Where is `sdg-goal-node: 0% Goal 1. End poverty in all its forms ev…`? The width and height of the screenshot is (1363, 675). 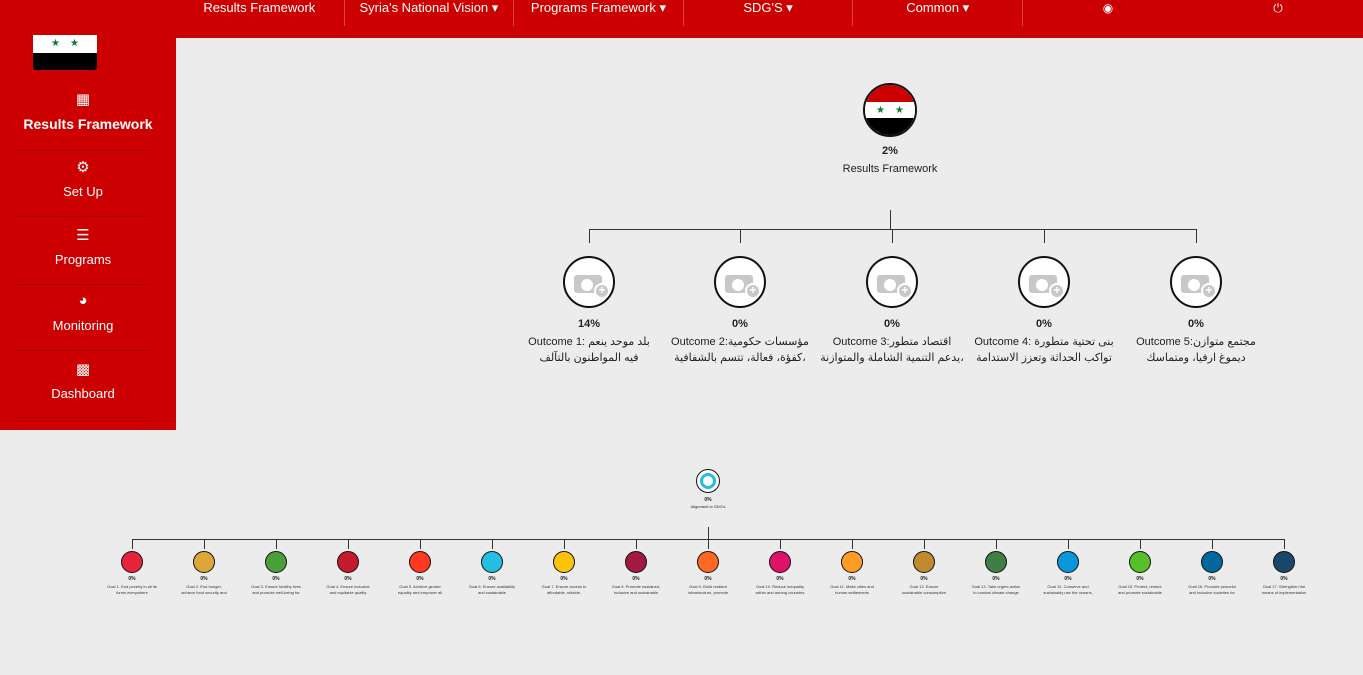 sdg-goal-node: 0% Goal 1. End poverty in all its forms ev… is located at coordinates (132, 573).